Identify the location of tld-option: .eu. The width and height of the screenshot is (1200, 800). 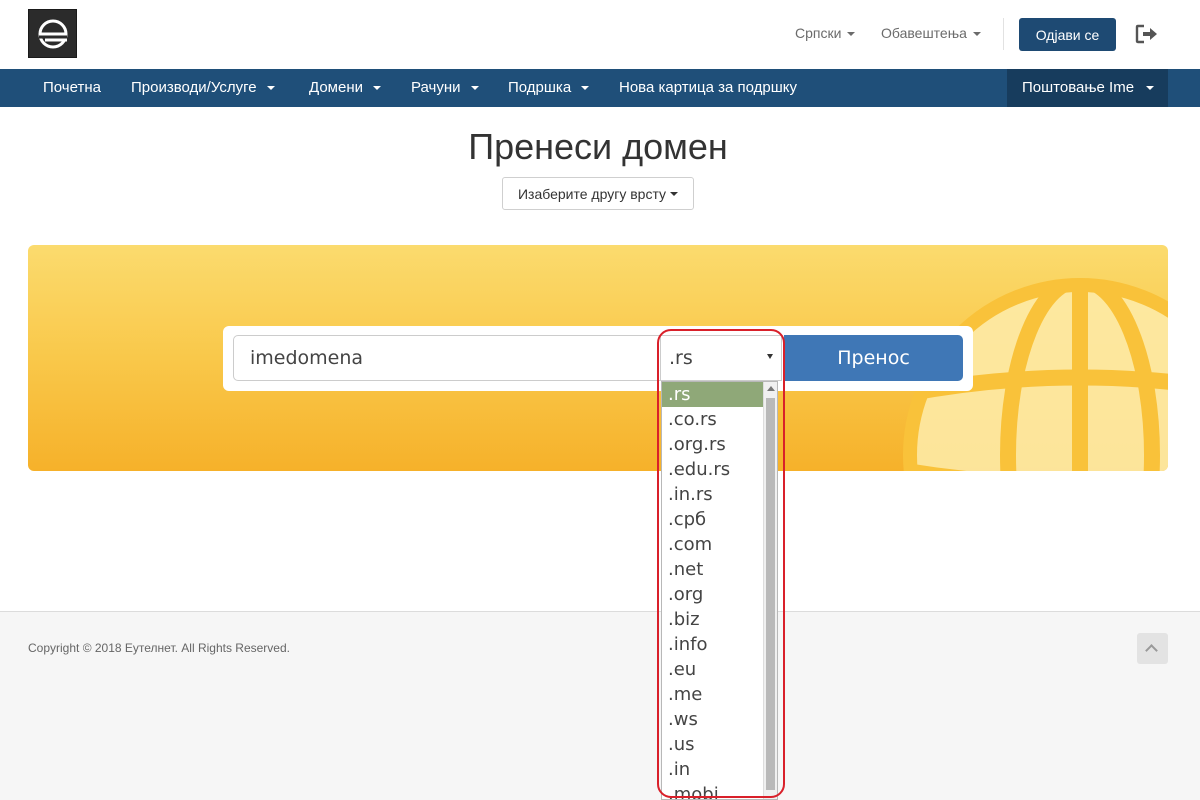
(713, 669).